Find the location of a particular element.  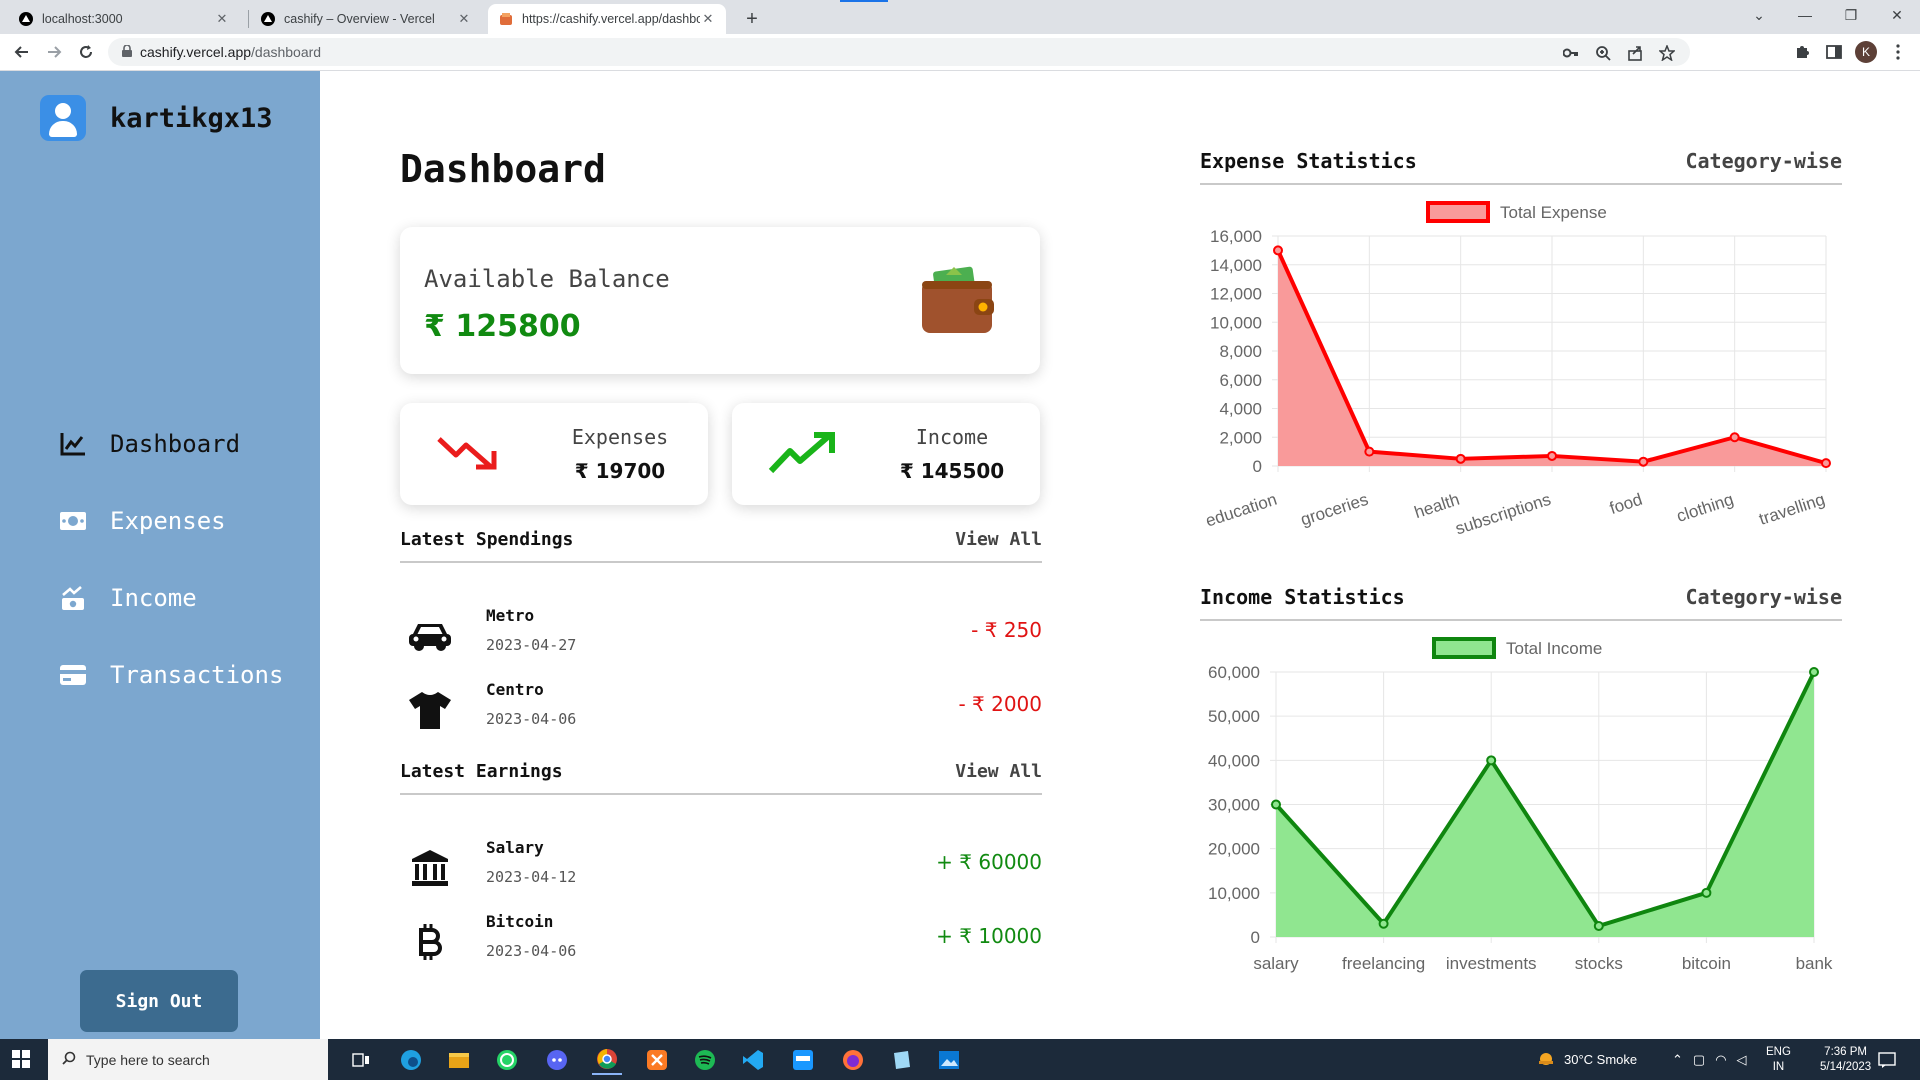

item-name: Metro is located at coordinates (510, 615).